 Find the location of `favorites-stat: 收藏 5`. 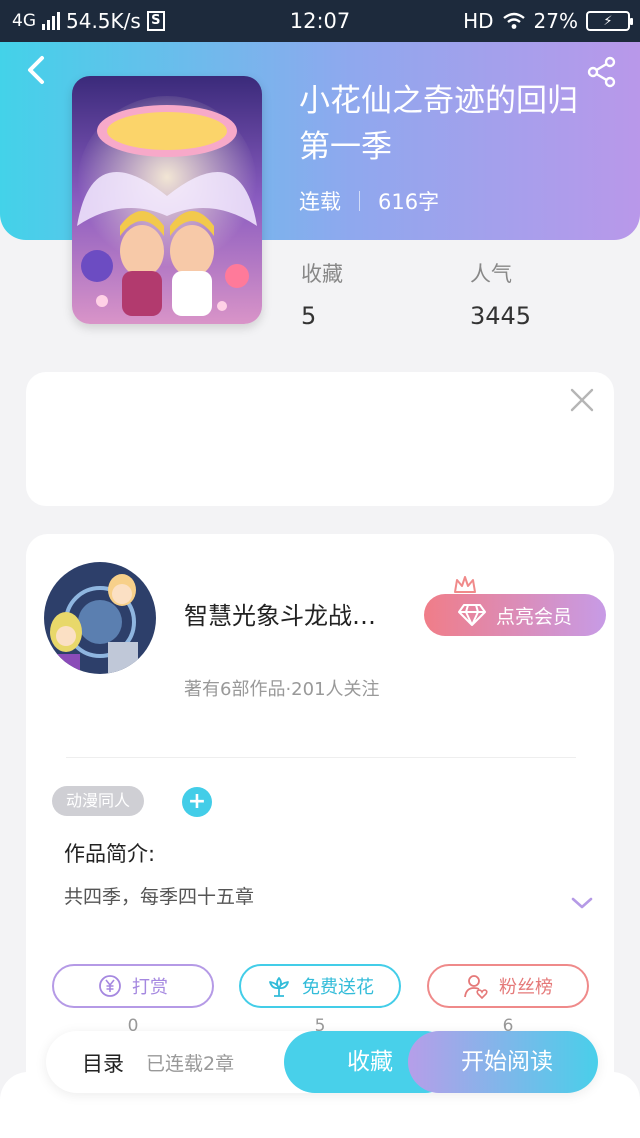

favorites-stat: 收藏 5 is located at coordinates (322, 294).